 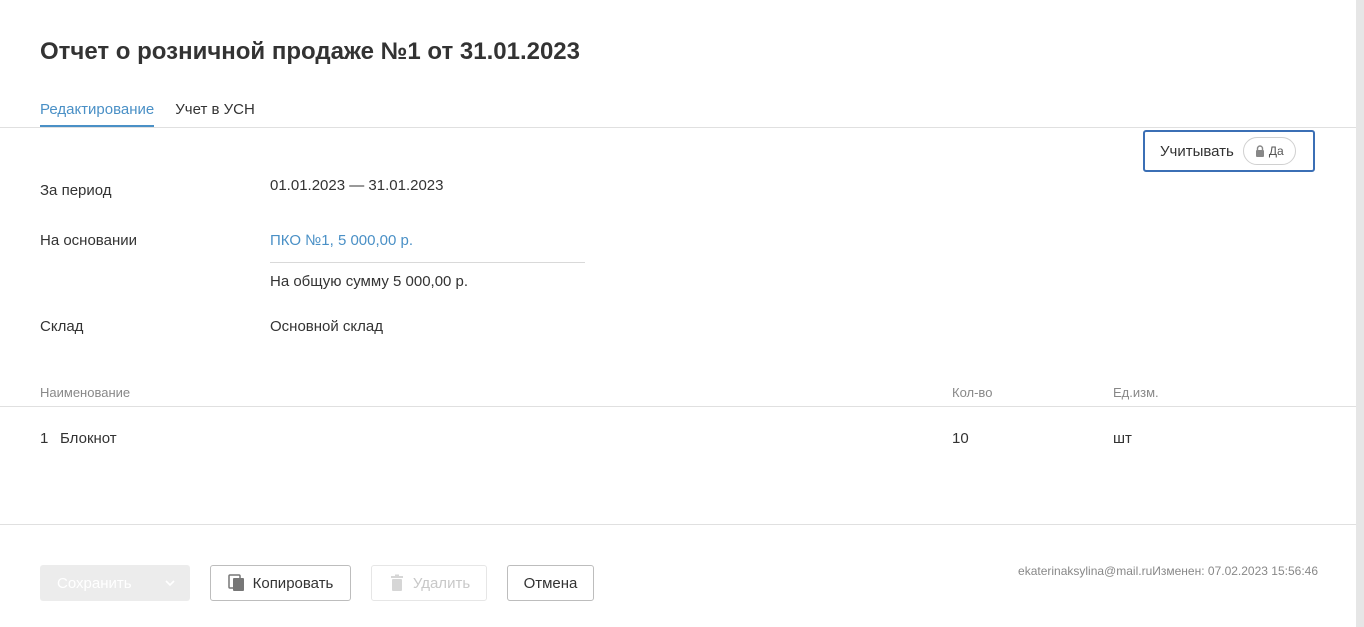 What do you see at coordinates (44, 438) in the screenshot?
I see `row-number: 1` at bounding box center [44, 438].